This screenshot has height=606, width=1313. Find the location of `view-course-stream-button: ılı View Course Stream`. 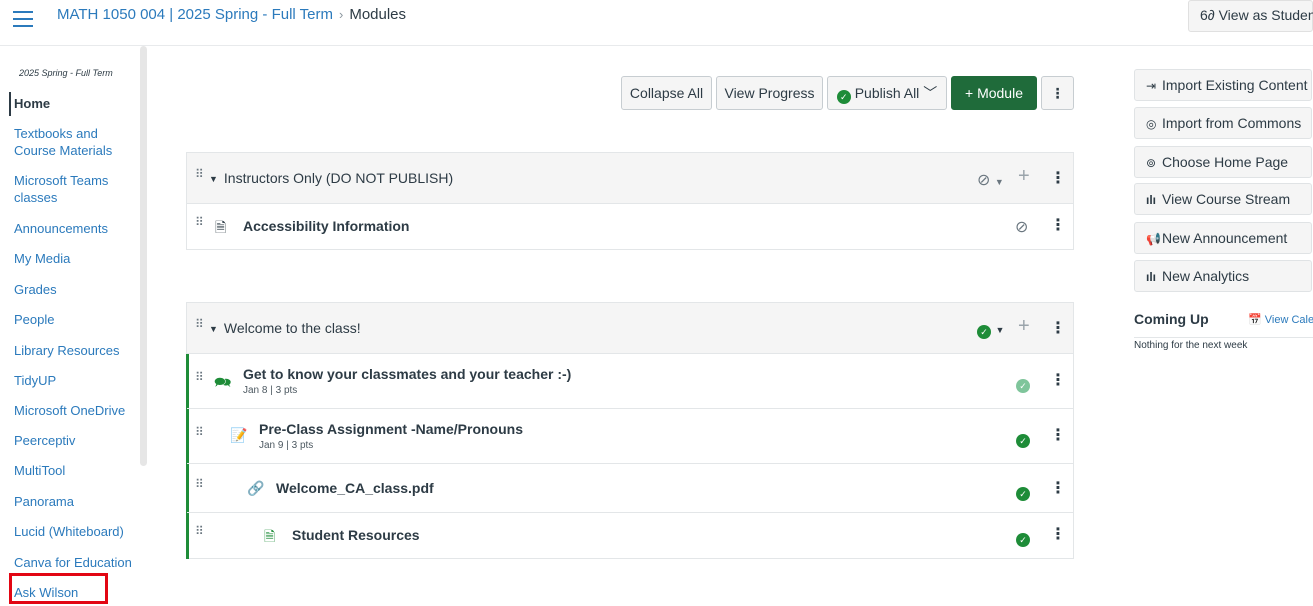

view-course-stream-button: ılı View Course Stream is located at coordinates (1223, 199).